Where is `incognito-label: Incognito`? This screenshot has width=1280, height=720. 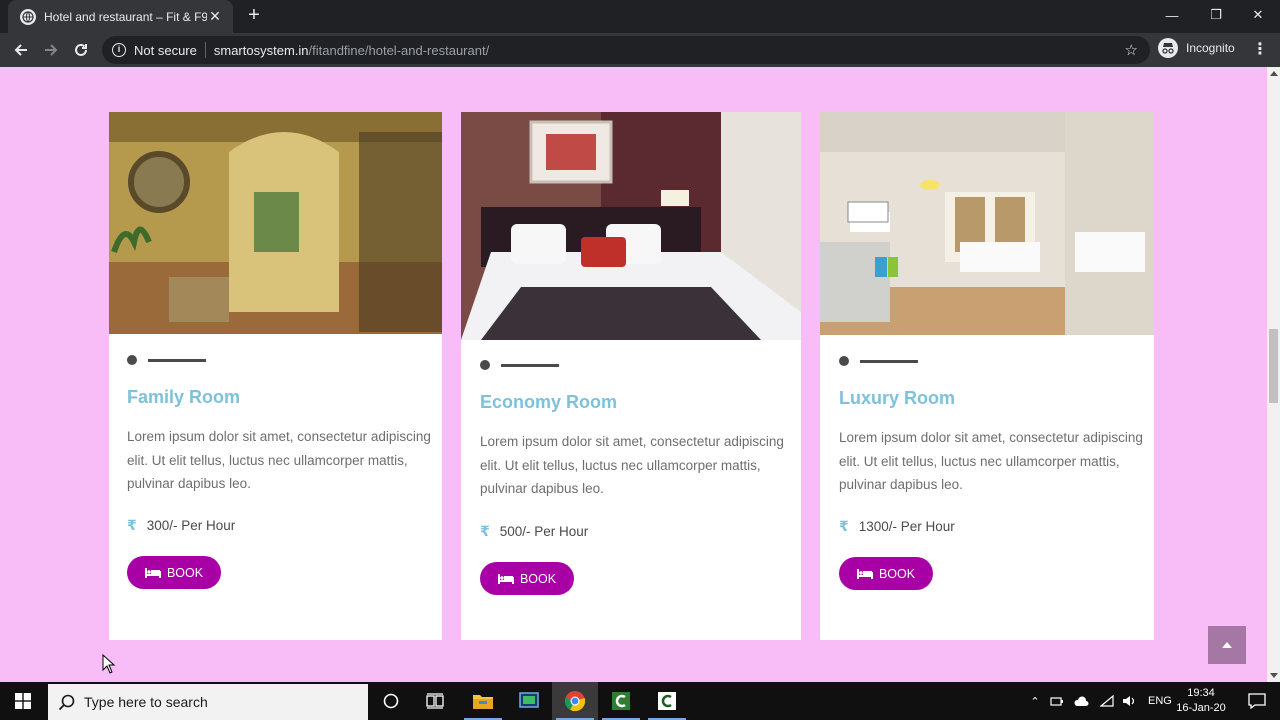
incognito-label: Incognito is located at coordinates (1210, 48).